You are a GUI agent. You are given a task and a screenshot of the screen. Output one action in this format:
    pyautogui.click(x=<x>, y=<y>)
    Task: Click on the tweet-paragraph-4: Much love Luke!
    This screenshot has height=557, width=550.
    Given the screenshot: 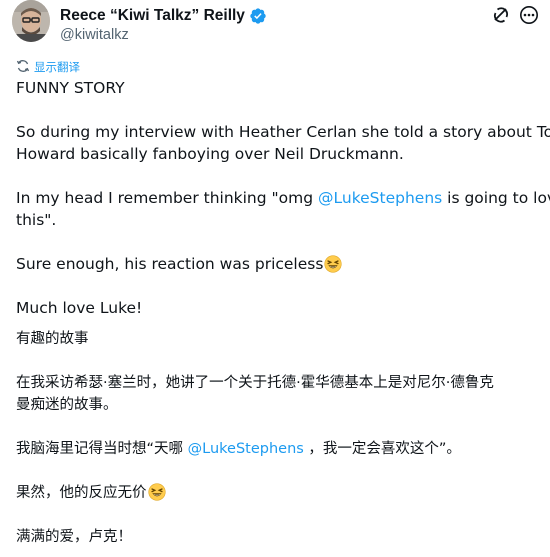 What is the action you would take?
    pyautogui.click(x=79, y=308)
    